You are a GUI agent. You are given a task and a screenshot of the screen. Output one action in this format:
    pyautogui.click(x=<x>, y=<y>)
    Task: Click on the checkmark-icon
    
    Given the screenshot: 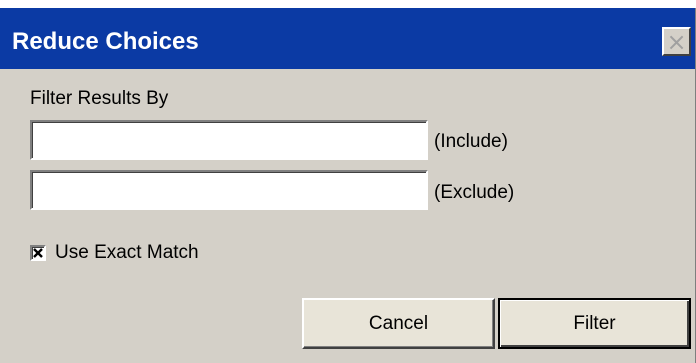 What is the action you would take?
    pyautogui.click(x=38, y=253)
    